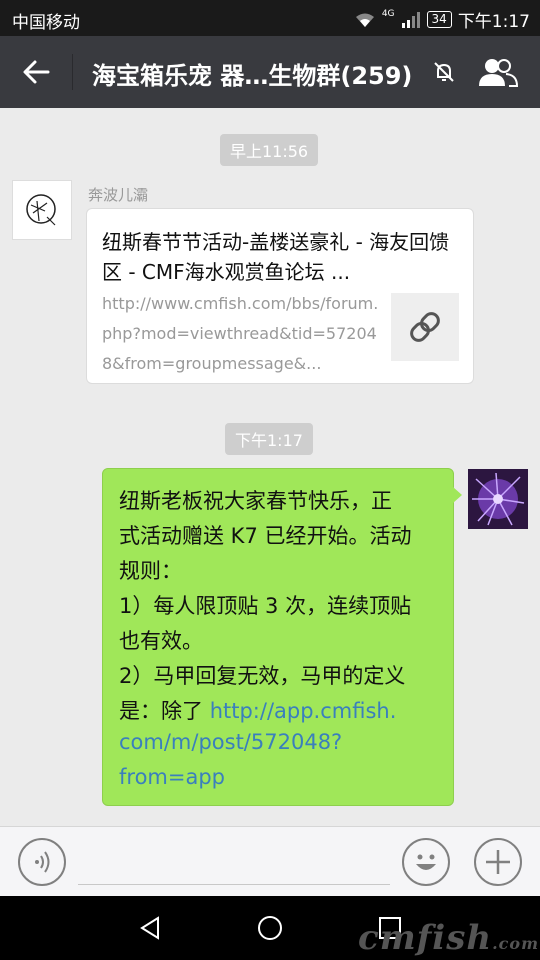  Describe the element at coordinates (234, 862) in the screenshot. I see `message-input` at that location.